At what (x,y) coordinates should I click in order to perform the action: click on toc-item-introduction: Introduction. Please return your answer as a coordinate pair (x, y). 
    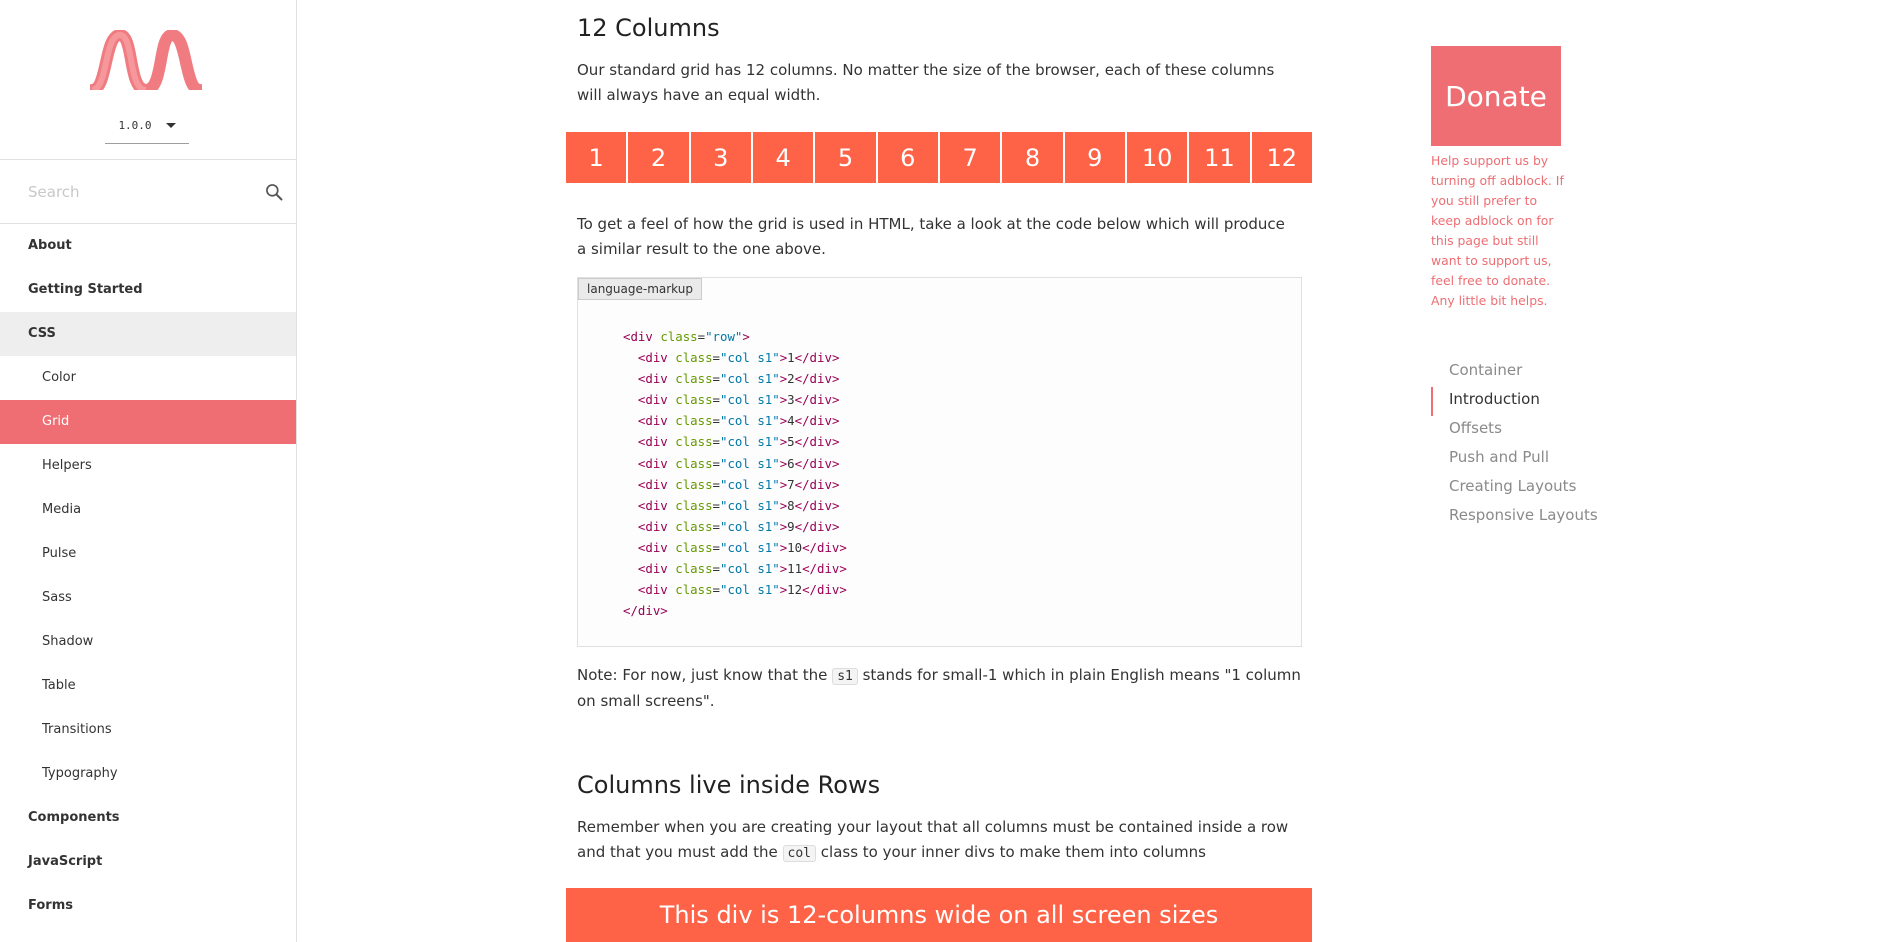
    Looking at the image, I should click on (1514, 401).